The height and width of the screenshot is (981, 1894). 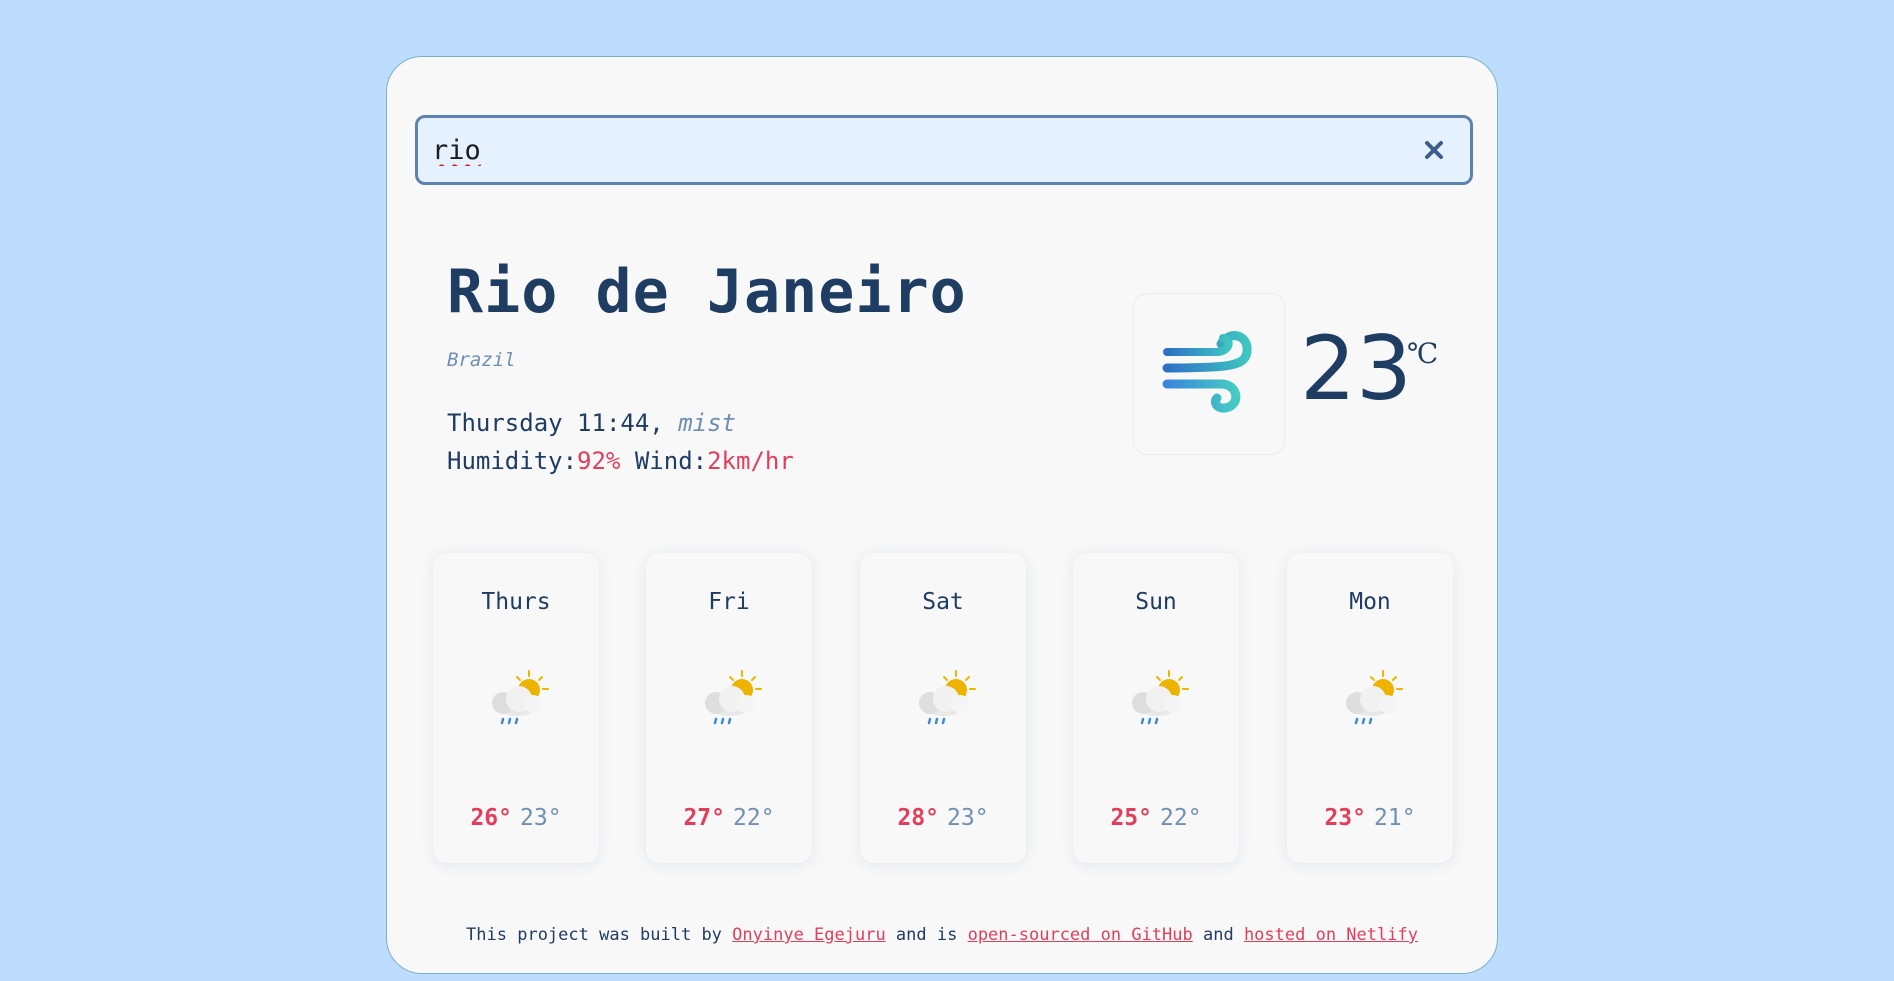 I want to click on forecast-high: 27°, so click(x=704, y=818).